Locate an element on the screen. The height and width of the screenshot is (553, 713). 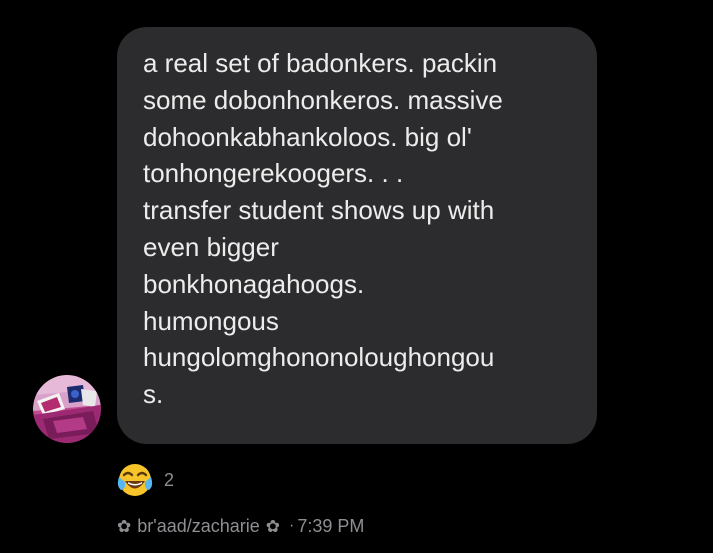
message-line: dohoonkabhankoloos. big ol' is located at coordinates (307, 136).